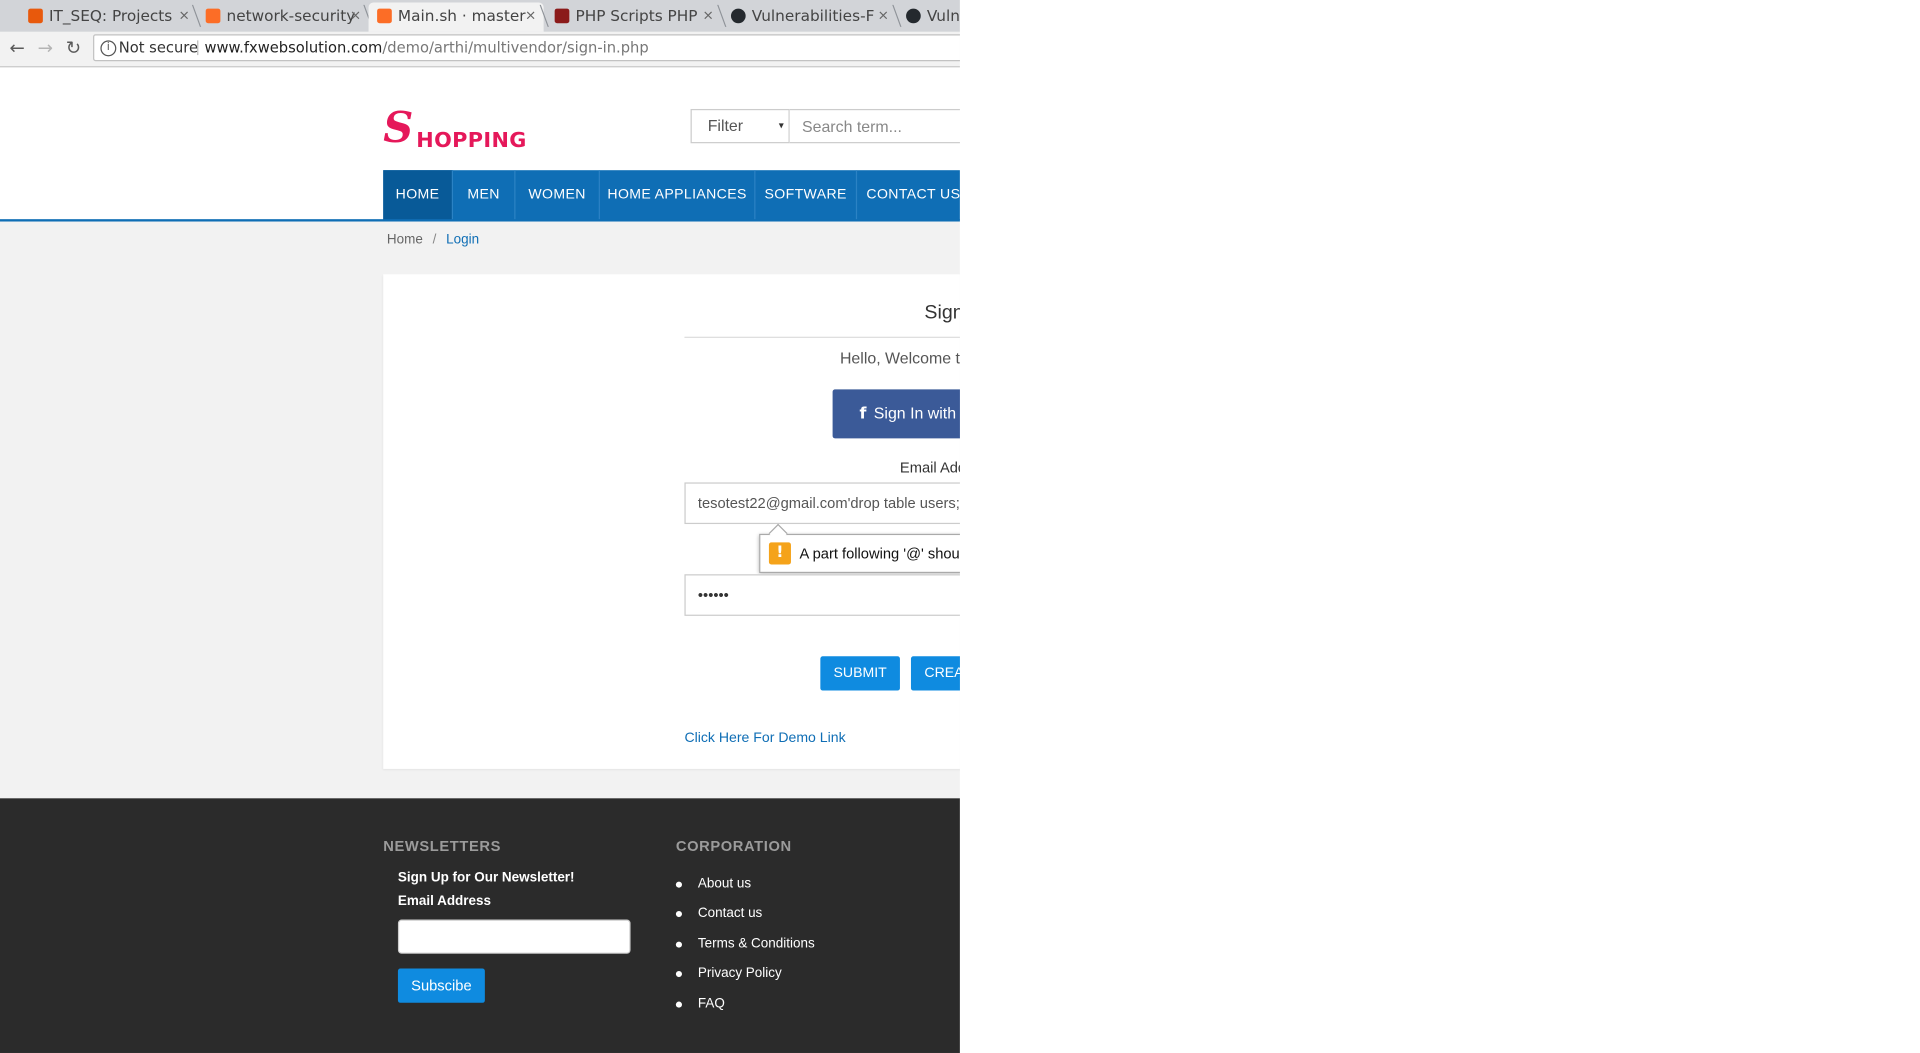 The height and width of the screenshot is (1053, 1920). I want to click on facebook-button-label: Sign In with, so click(915, 413).